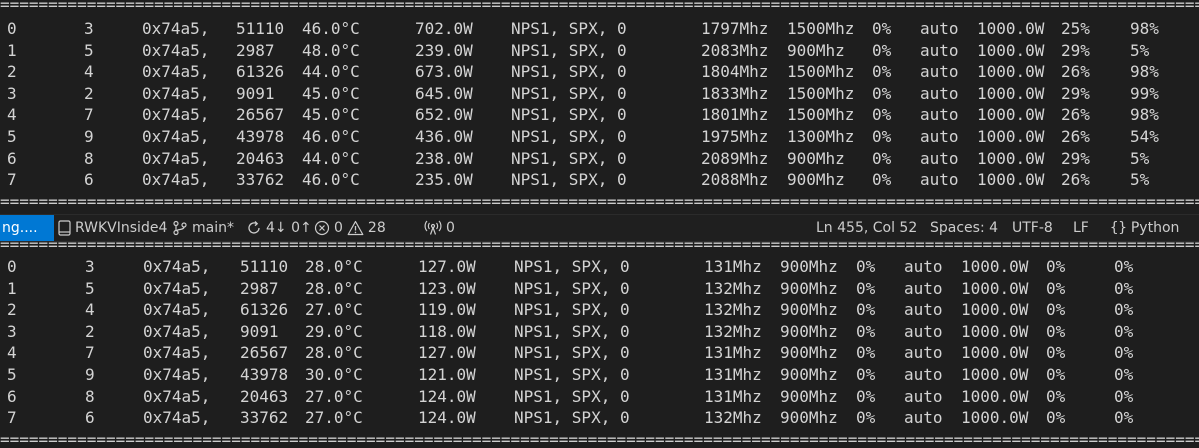 This screenshot has height=448, width=1199. I want to click on gpu-index-cell: 1, so click(12, 50).